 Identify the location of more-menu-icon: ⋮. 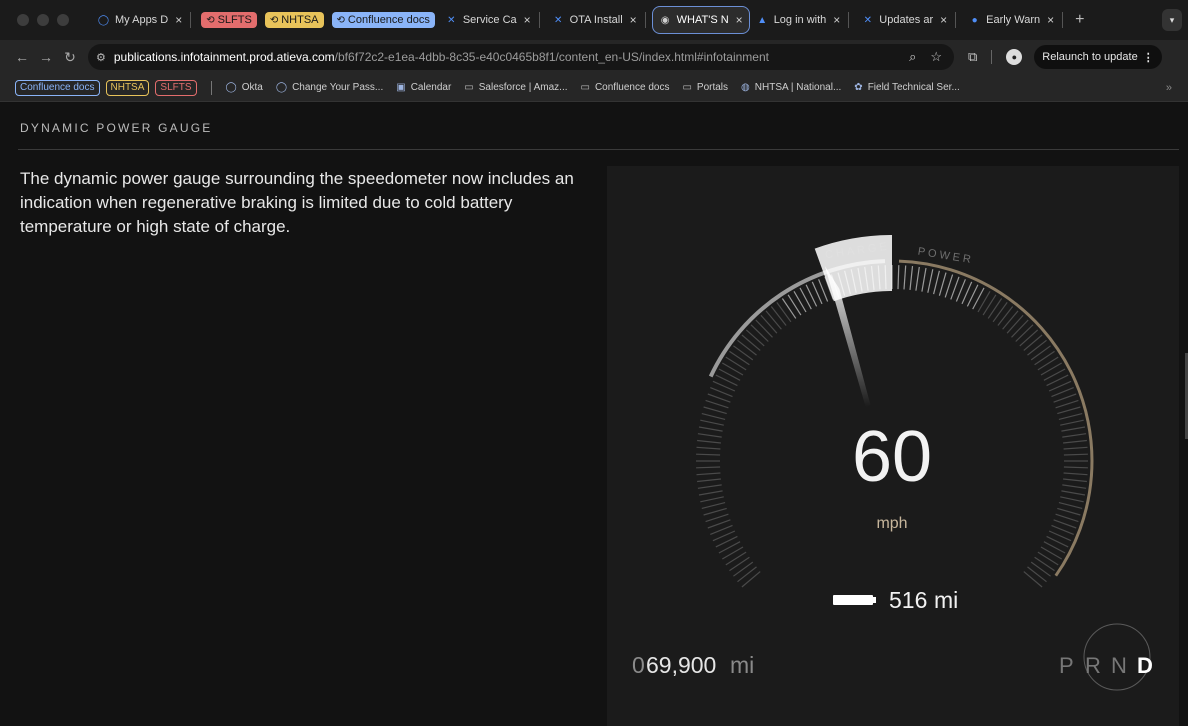
(1148, 57).